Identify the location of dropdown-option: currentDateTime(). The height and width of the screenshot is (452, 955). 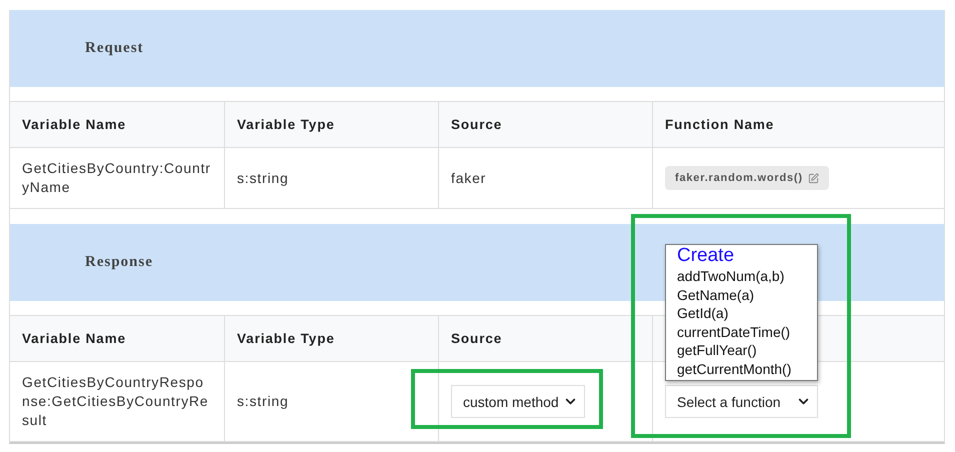
(747, 331).